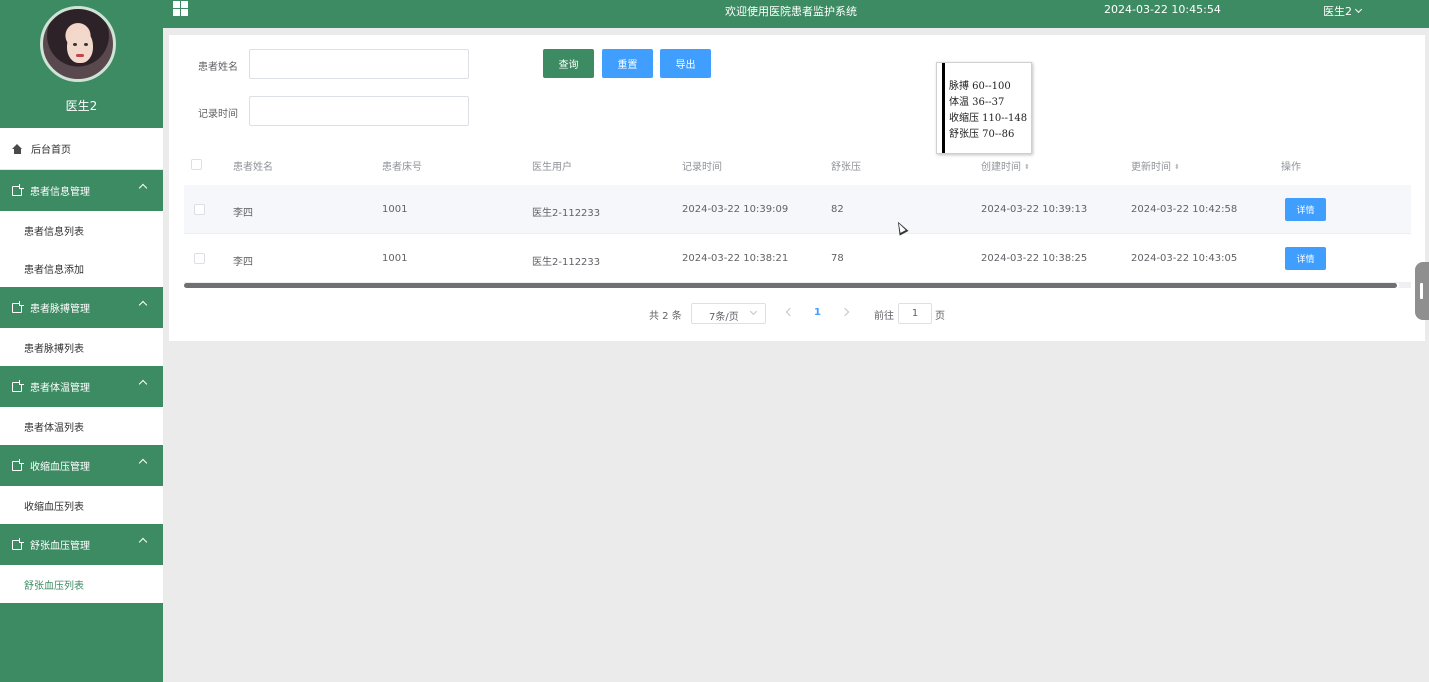 The height and width of the screenshot is (682, 1429). Describe the element at coordinates (60, 467) in the screenshot. I see `menu-group-label: 收缩血压管理` at that location.